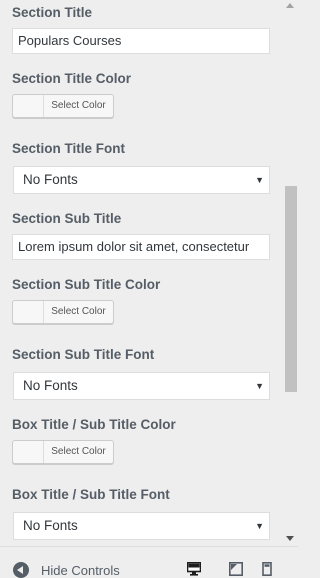 Image resolution: width=320 pixels, height=578 pixels. I want to click on section-sub-title-font-select: No Fonts ▼, so click(141, 386).